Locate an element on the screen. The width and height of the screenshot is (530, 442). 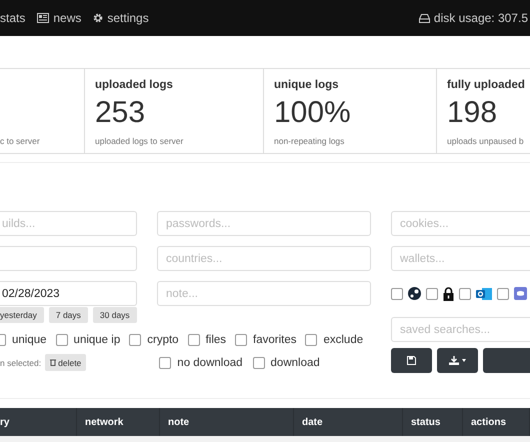
range-button: yesterday is located at coordinates (22, 315).